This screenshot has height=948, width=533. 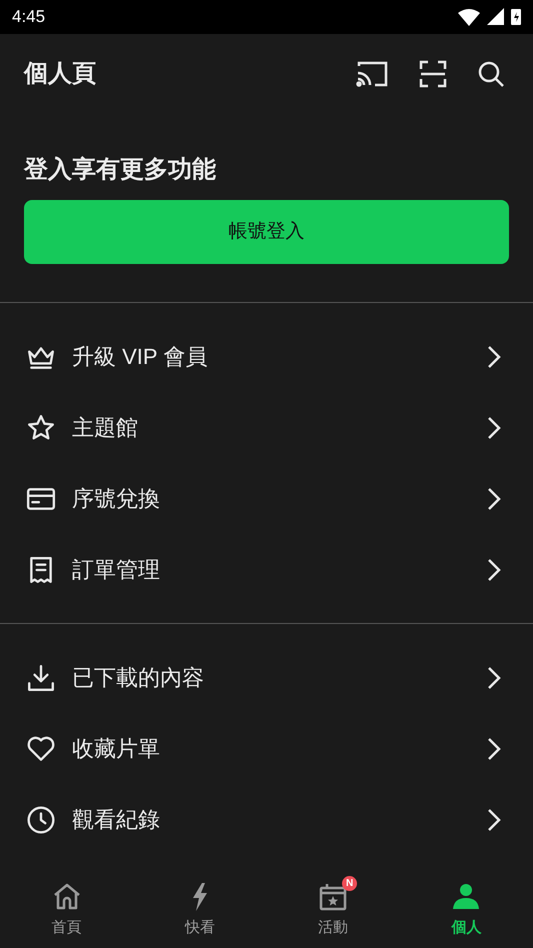 I want to click on menu-item: 序號兌換, so click(x=266, y=498).